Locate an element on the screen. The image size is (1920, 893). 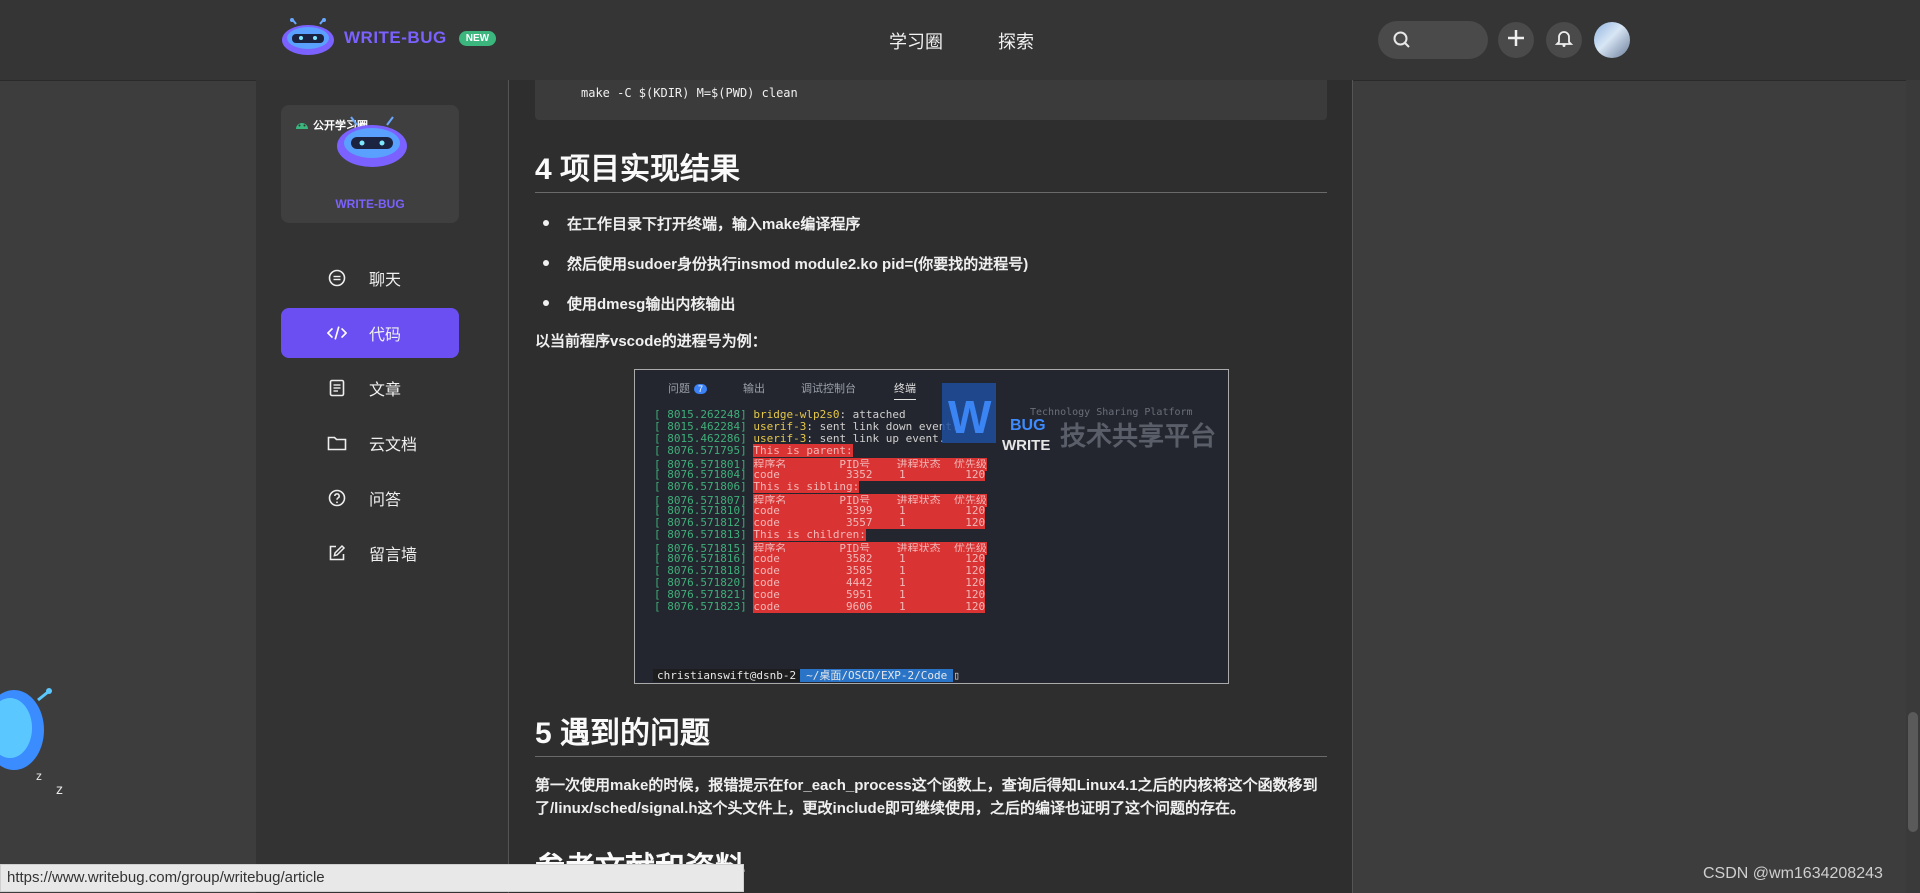
svg-text: WRITE is located at coordinates (1026, 445).